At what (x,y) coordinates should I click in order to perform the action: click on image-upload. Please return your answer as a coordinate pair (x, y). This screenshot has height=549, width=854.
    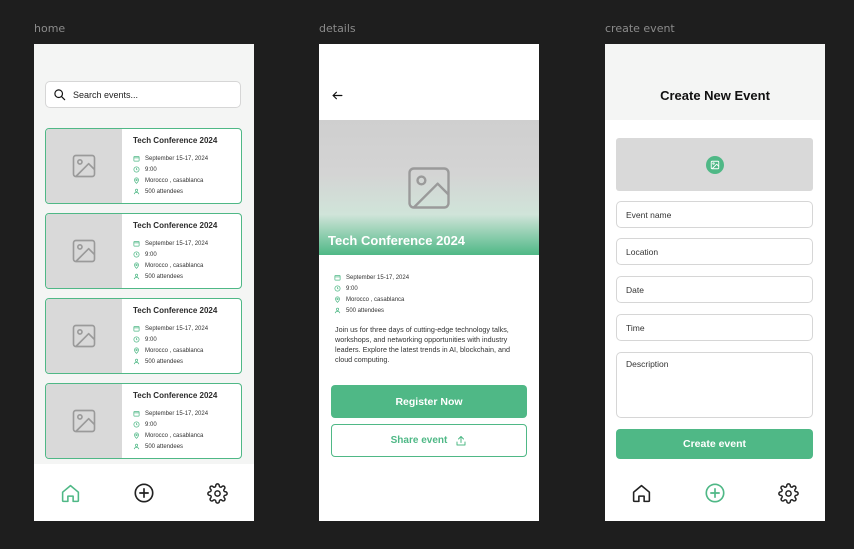
    Looking at the image, I should click on (714, 164).